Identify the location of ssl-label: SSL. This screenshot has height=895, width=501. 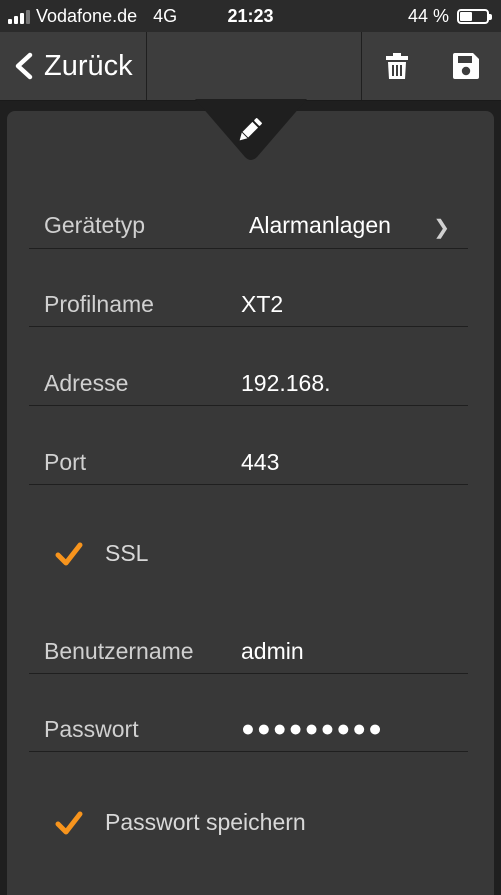
(127, 553).